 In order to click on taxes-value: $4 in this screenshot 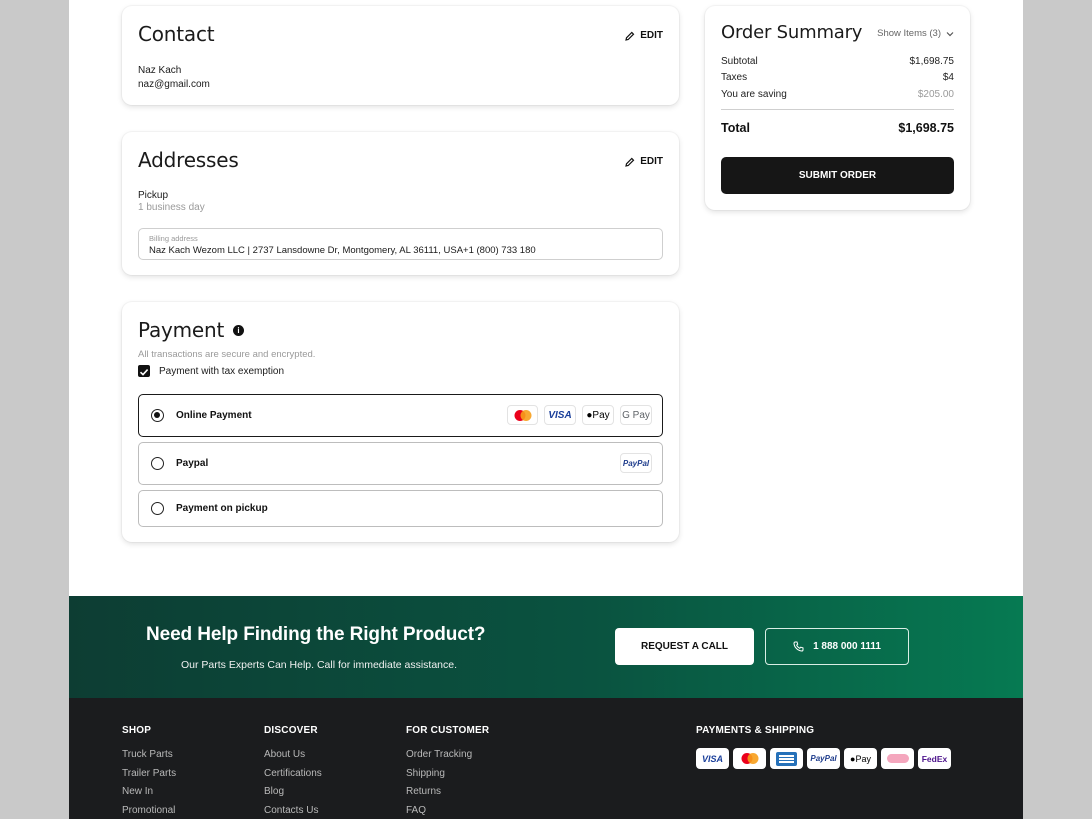, I will do `click(948, 77)`.